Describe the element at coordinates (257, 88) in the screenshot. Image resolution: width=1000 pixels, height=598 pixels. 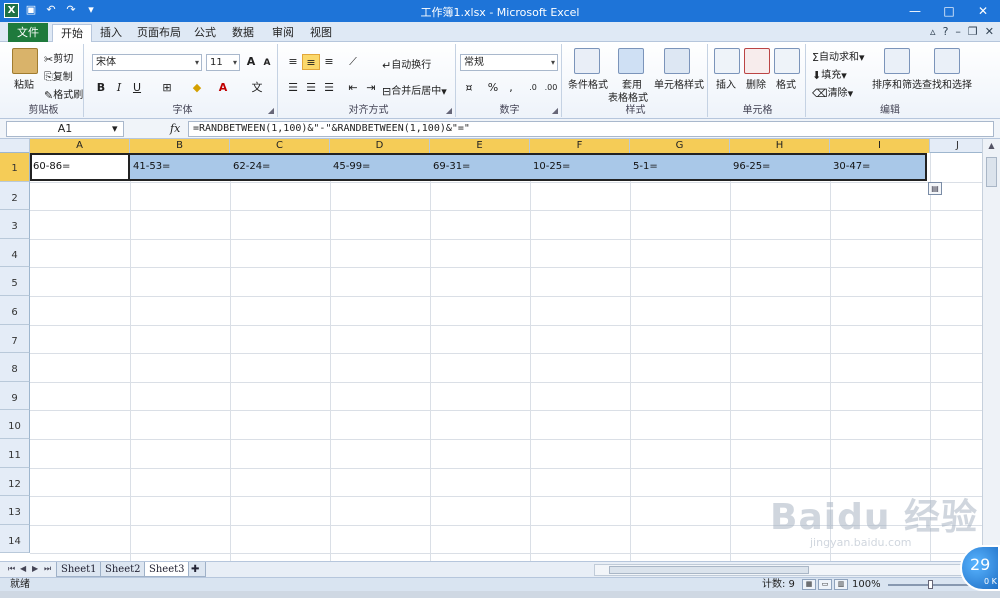
I see `phonetic-icon: 文` at that location.